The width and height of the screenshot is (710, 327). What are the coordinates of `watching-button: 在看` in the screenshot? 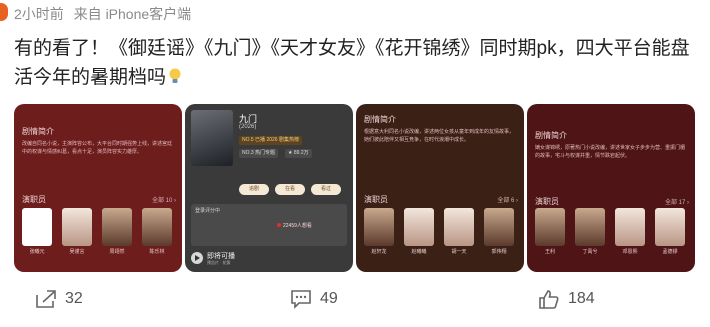 It's located at (290, 189).